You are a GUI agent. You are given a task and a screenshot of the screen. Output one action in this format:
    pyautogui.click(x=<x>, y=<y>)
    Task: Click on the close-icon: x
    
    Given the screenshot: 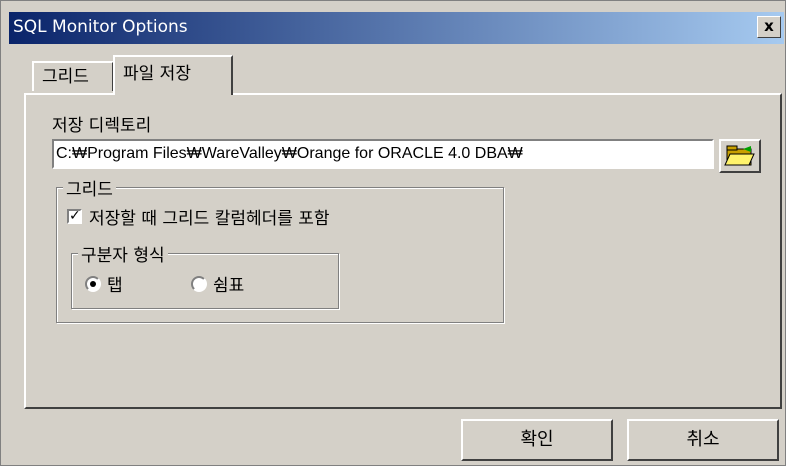 What is the action you would take?
    pyautogui.click(x=769, y=26)
    